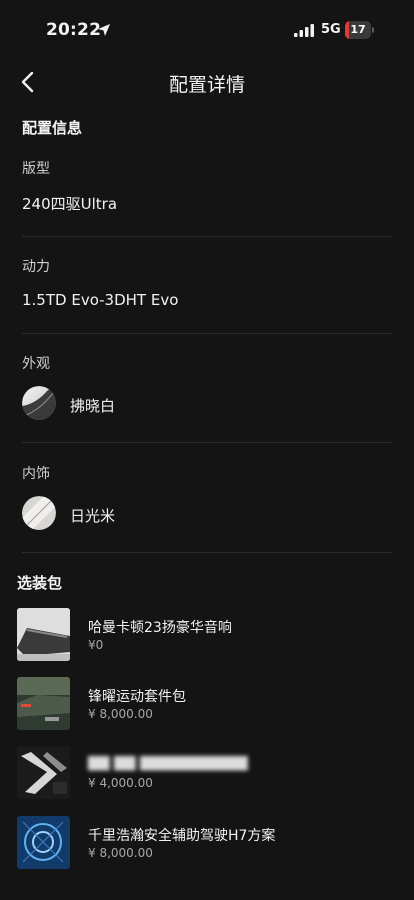  What do you see at coordinates (96, 645) in the screenshot?
I see `package-price: ¥0` at bounding box center [96, 645].